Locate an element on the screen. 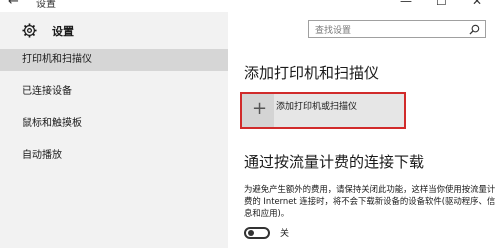 This screenshot has width=500, height=248. plus-icon: + is located at coordinates (258, 110).